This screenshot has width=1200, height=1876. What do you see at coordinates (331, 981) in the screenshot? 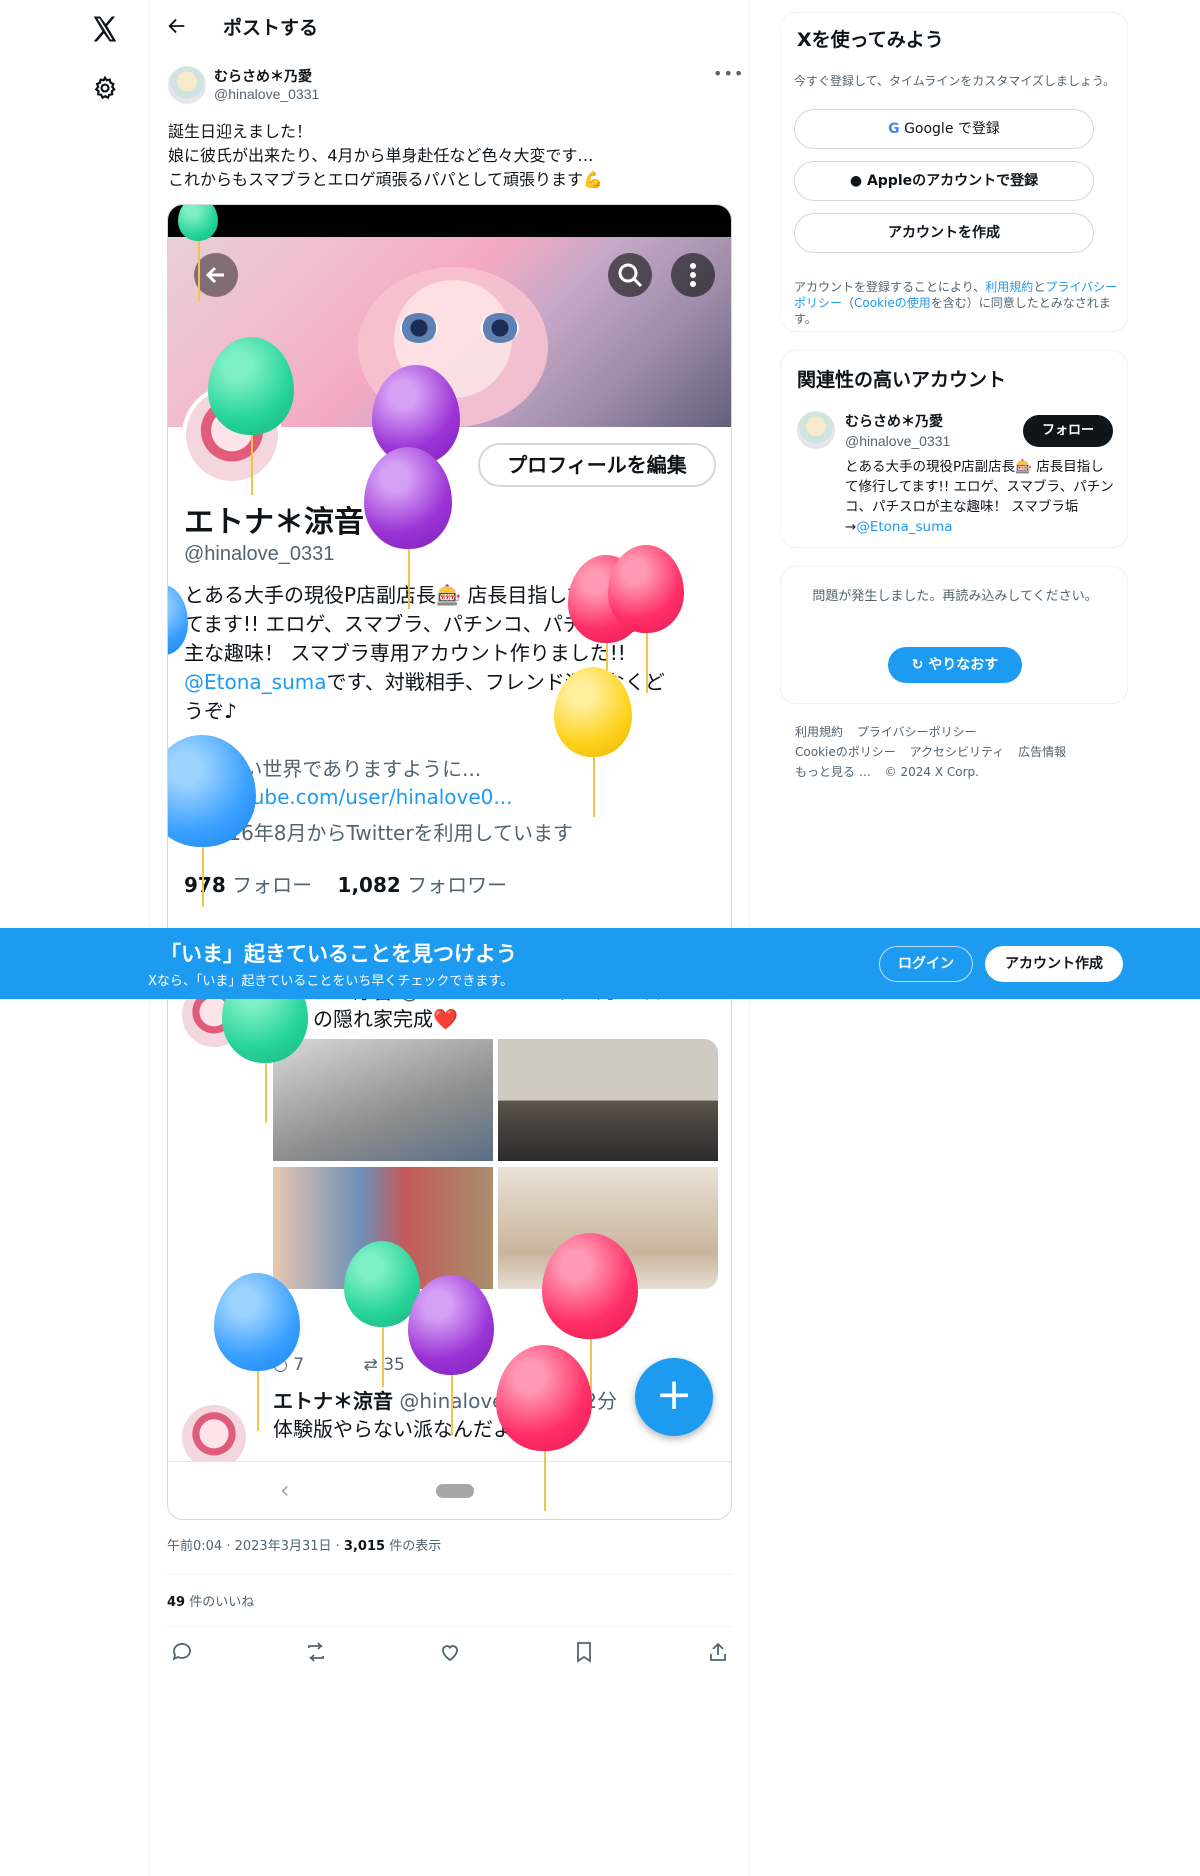
I see `banner-subtitle: Xなら、「いま」起きていることをいち早くチェックできます。` at bounding box center [331, 981].